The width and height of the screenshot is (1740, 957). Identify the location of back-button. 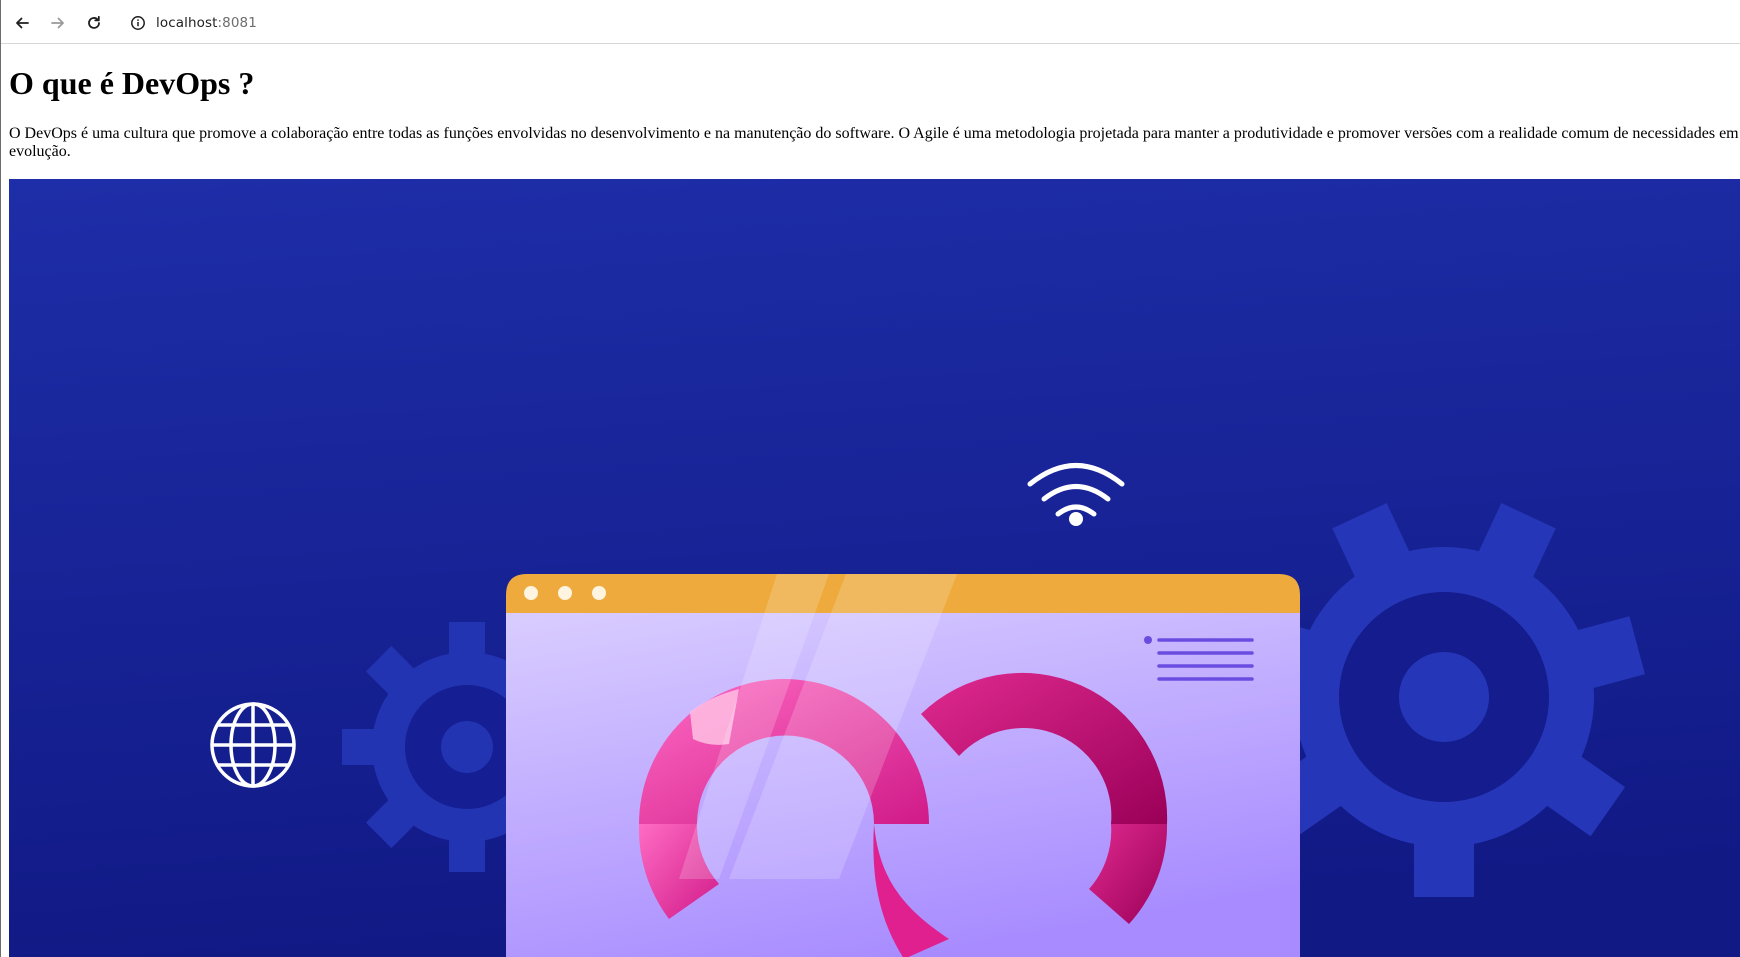
(22, 23).